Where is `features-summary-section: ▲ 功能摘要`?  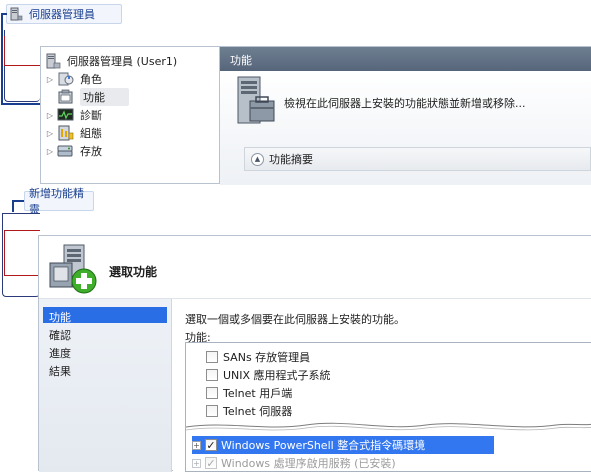
features-summary-section: ▲ 功能摘要 is located at coordinates (417, 159).